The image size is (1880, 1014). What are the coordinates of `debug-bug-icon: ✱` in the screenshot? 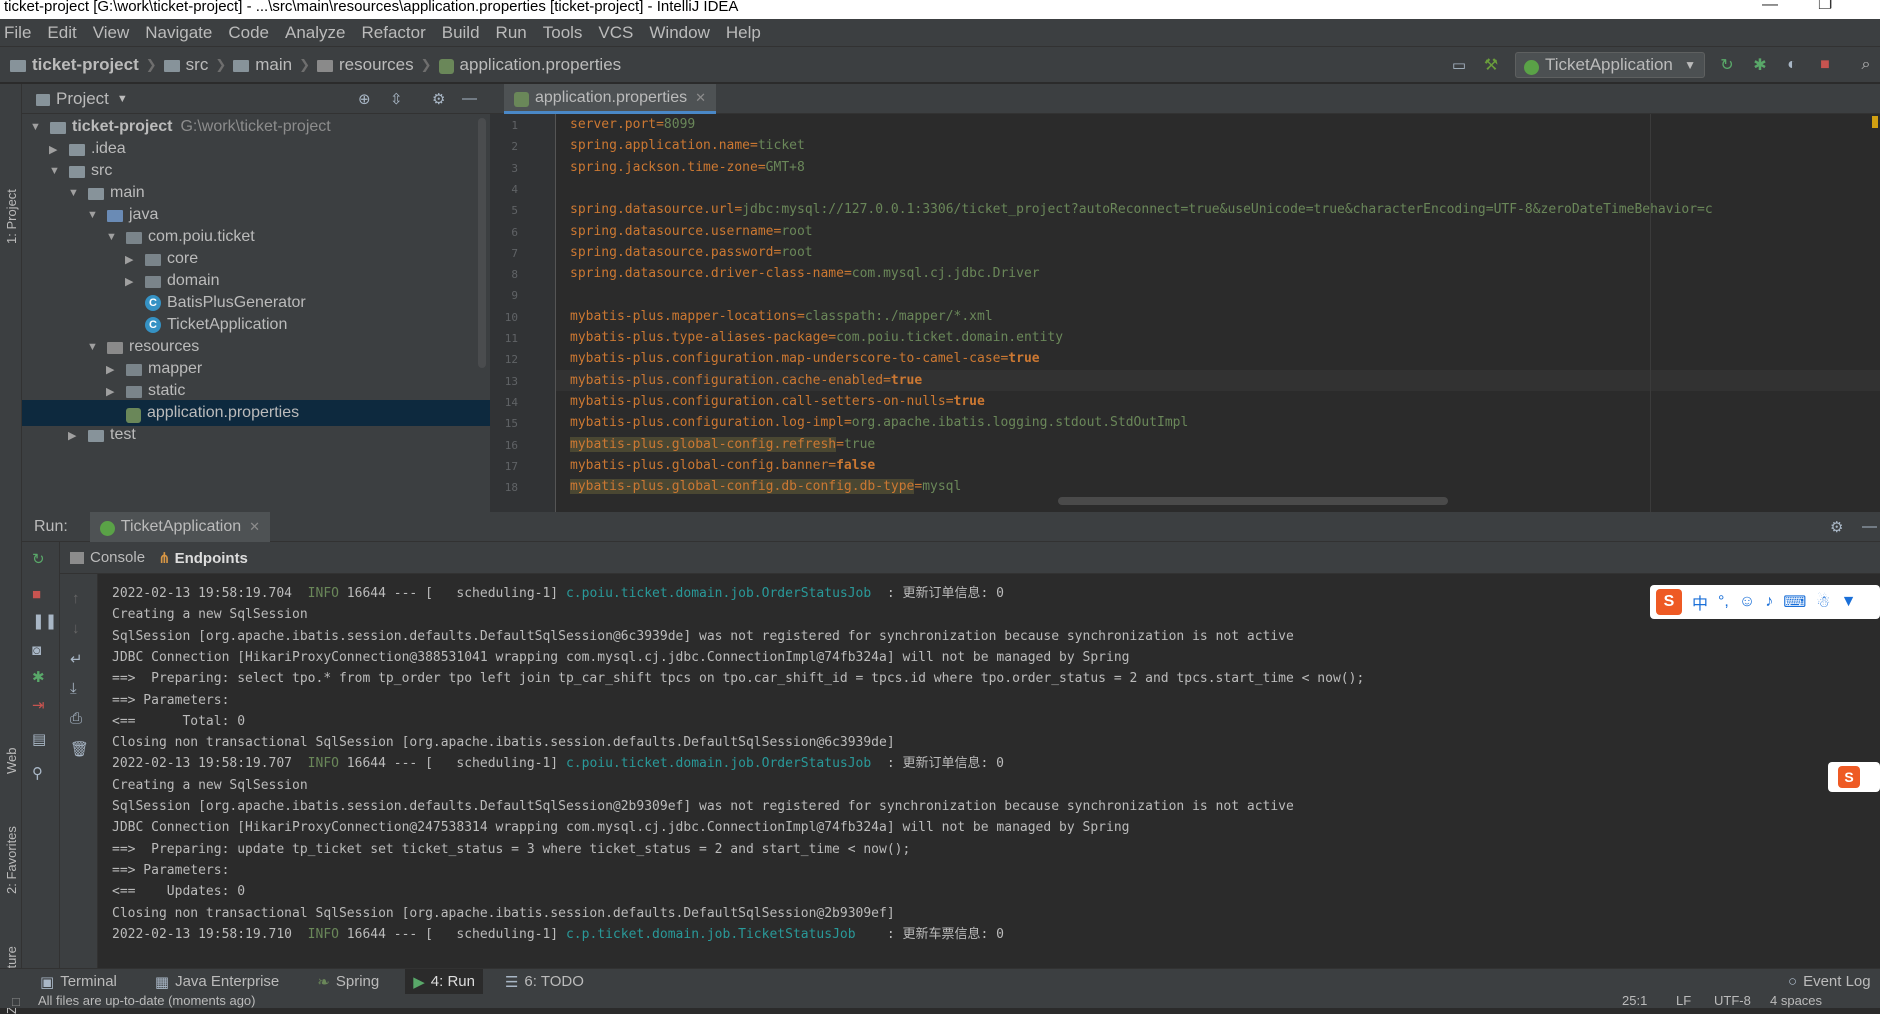 It's located at (1760, 65).